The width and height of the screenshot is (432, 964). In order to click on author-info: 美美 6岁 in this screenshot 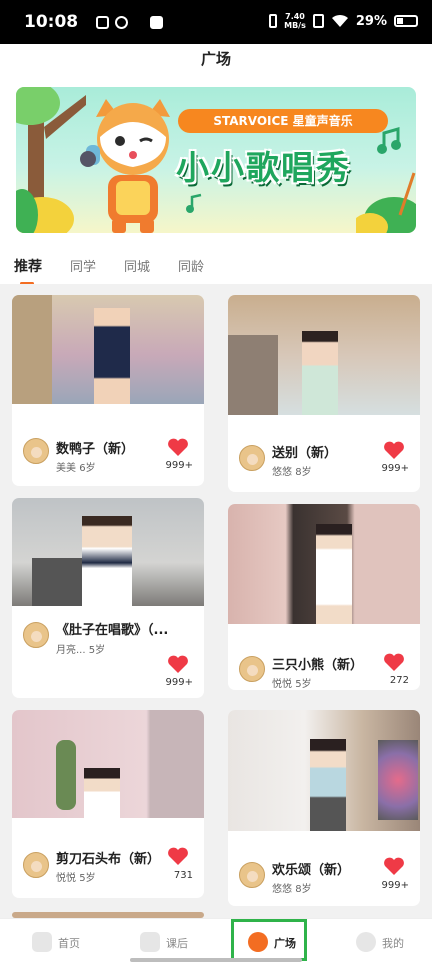, I will do `click(76, 466)`.